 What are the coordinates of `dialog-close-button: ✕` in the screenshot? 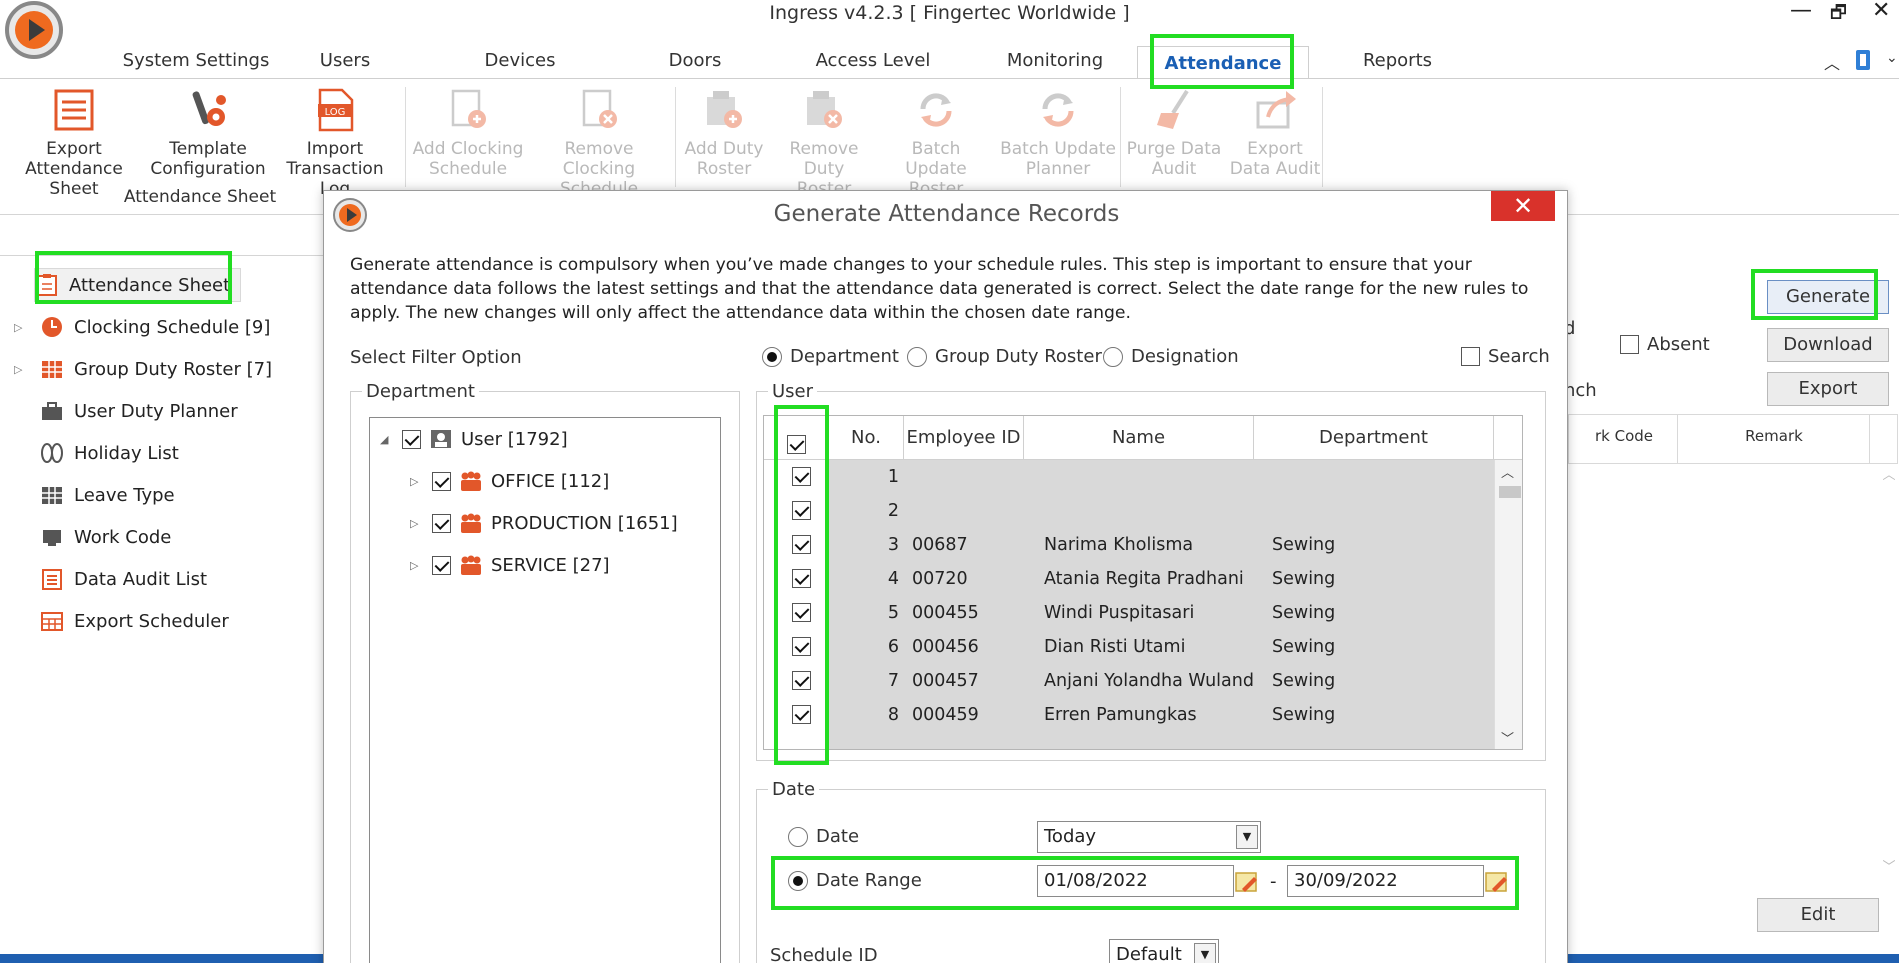 It's located at (1523, 206).